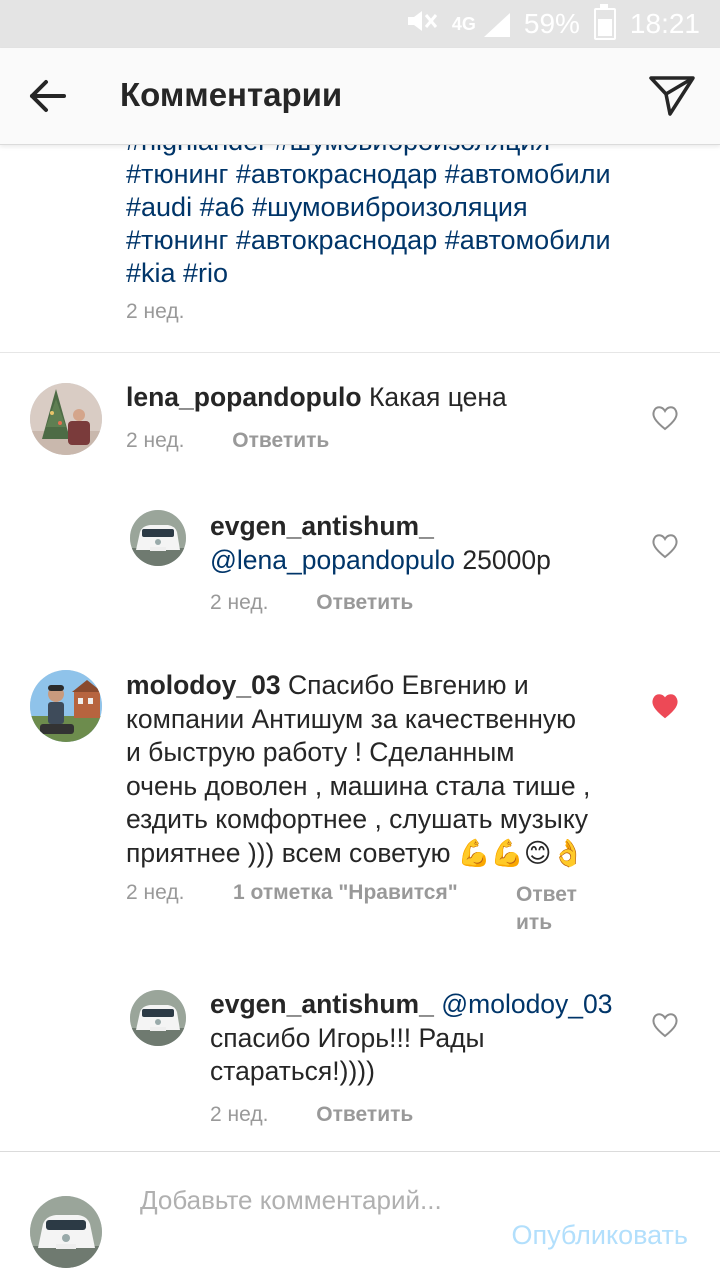 The image size is (720, 1280). I want to click on comment-text: и быструю работу ! Сделанным, so click(320, 752).